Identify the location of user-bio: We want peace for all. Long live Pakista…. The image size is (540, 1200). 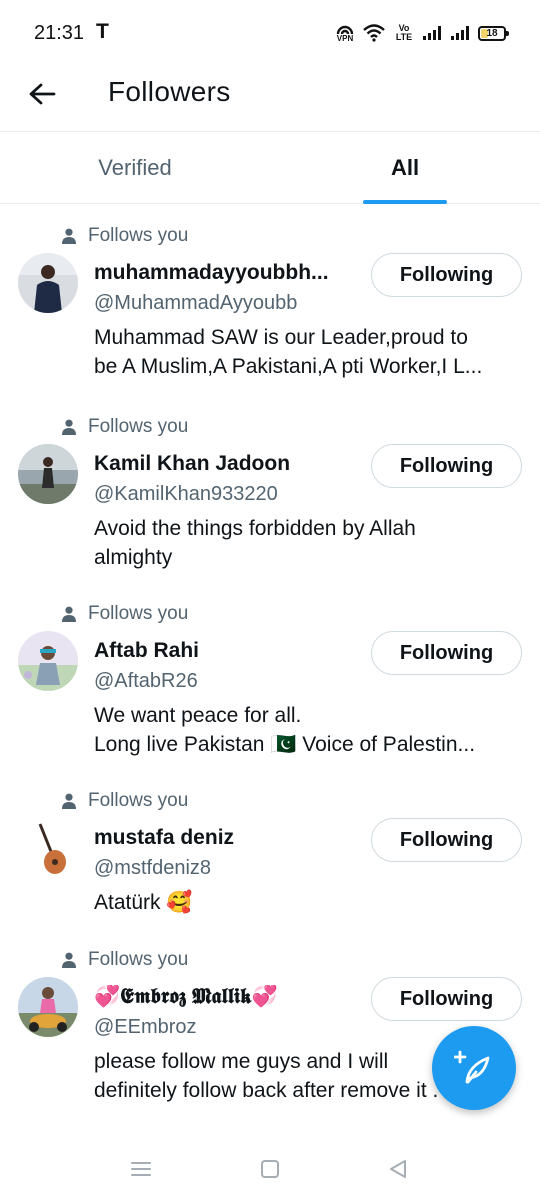
(285, 730).